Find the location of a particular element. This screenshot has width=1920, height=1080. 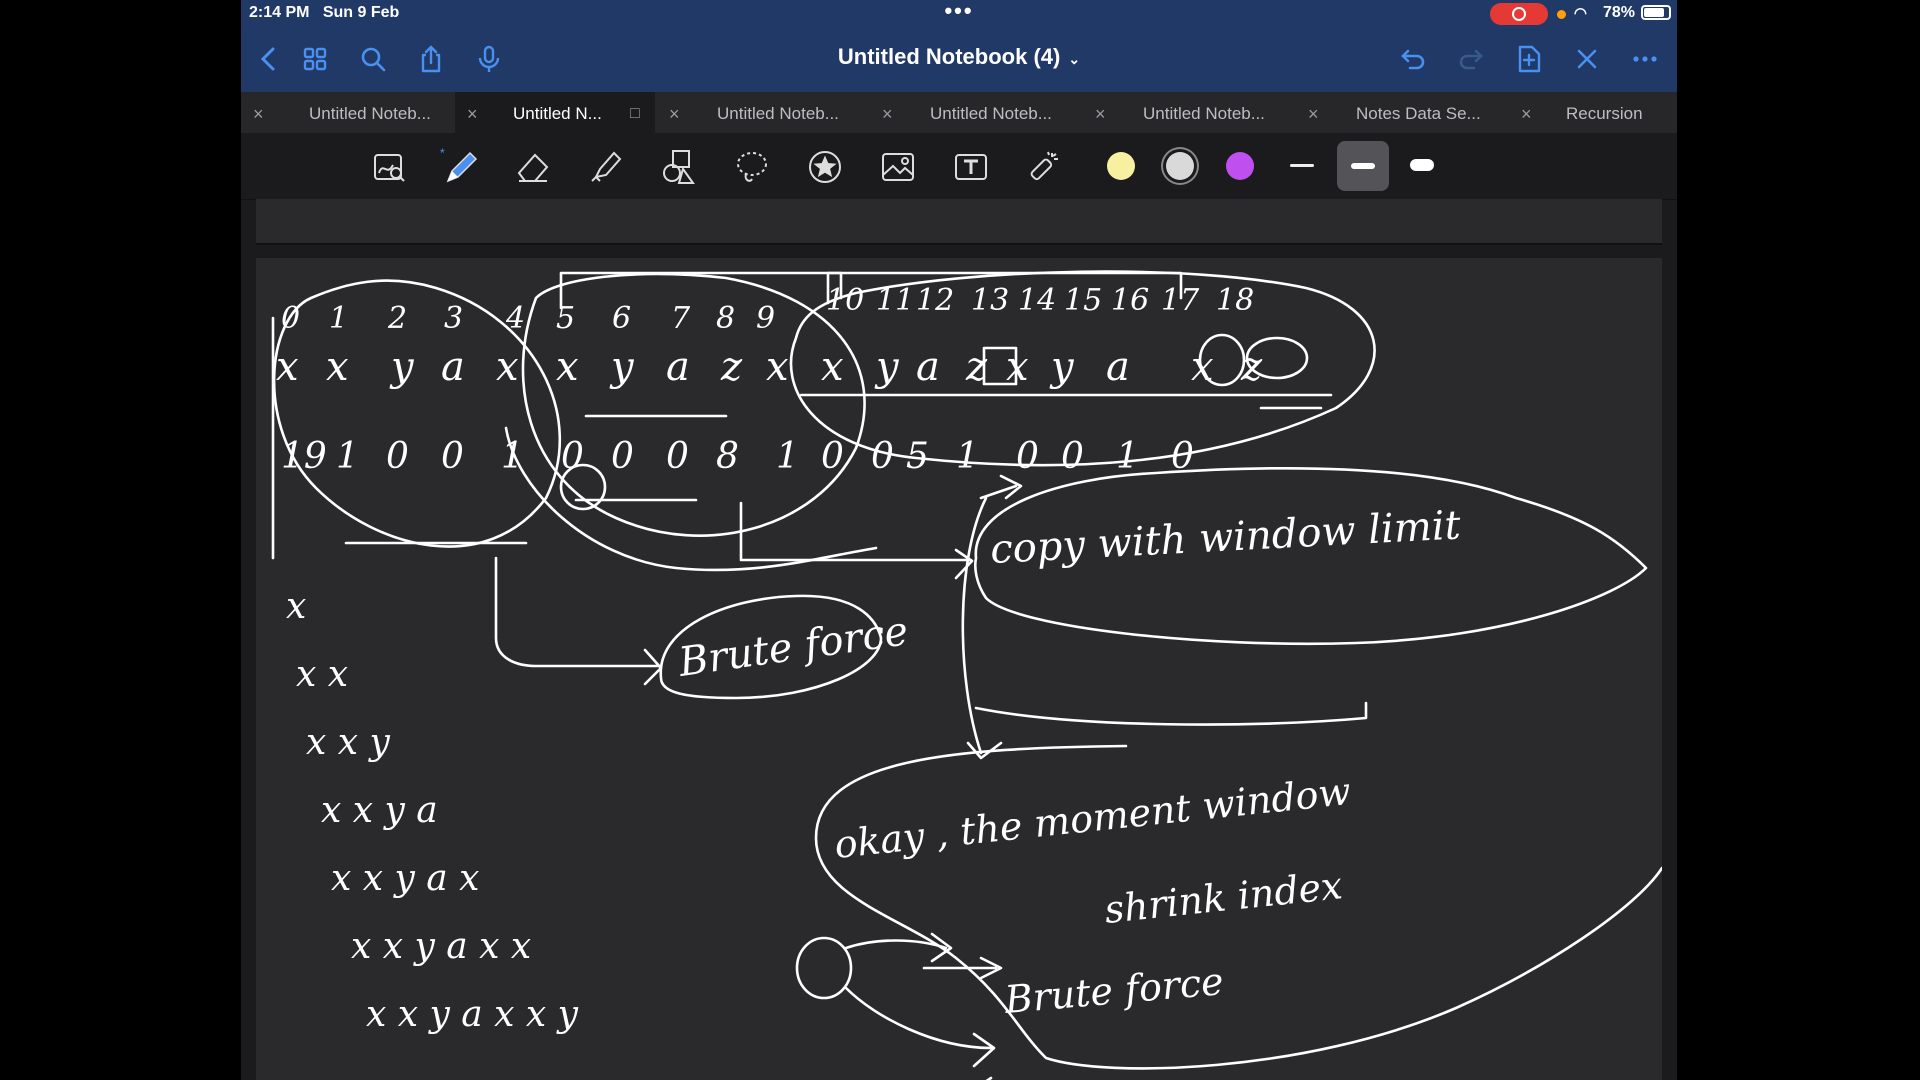

lasso-icon is located at coordinates (752, 167).